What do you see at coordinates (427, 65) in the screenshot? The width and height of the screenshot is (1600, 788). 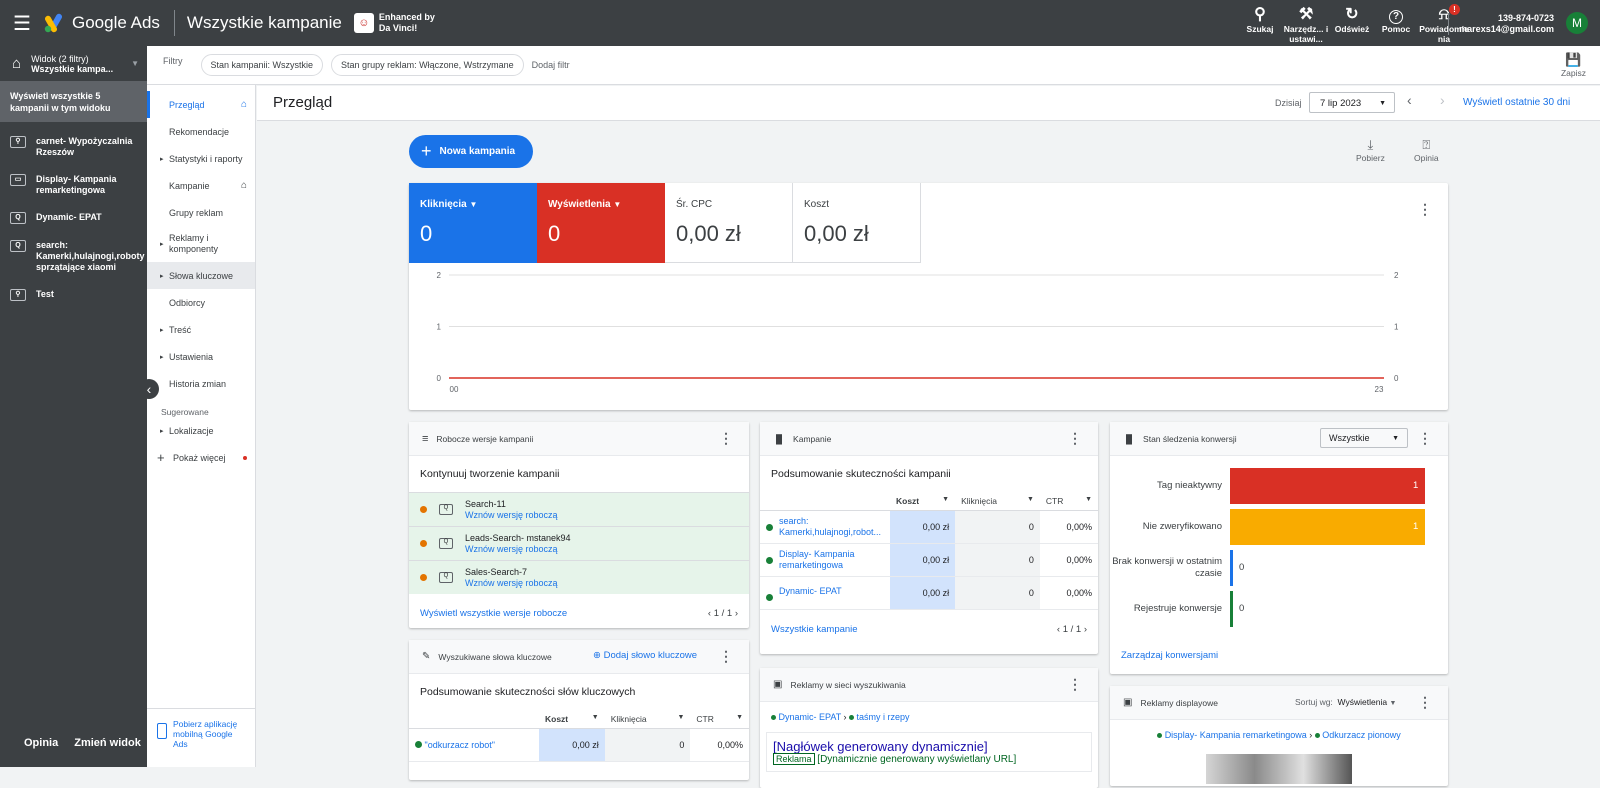 I see `filter-chip: Stan grupy reklam: Włączone, Wstrzymane` at bounding box center [427, 65].